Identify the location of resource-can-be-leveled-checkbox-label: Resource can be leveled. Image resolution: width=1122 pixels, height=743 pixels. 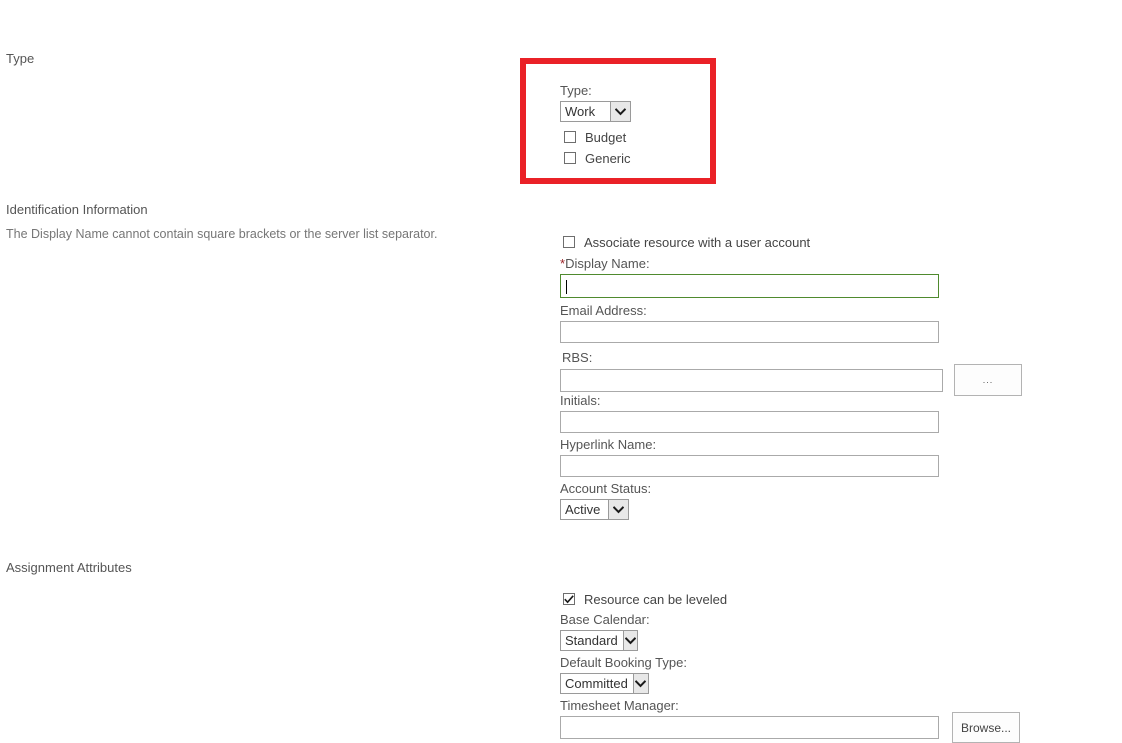
(656, 599).